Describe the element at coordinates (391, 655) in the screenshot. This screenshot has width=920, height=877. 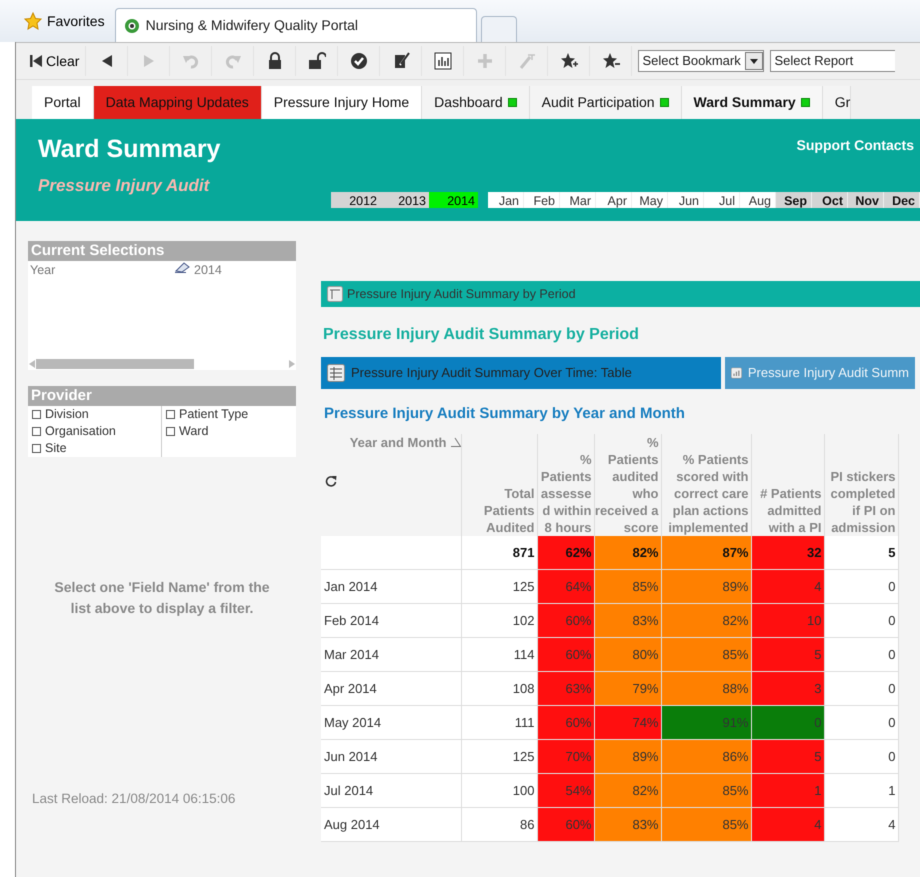
I see `table-cell: Mar 2014` at that location.